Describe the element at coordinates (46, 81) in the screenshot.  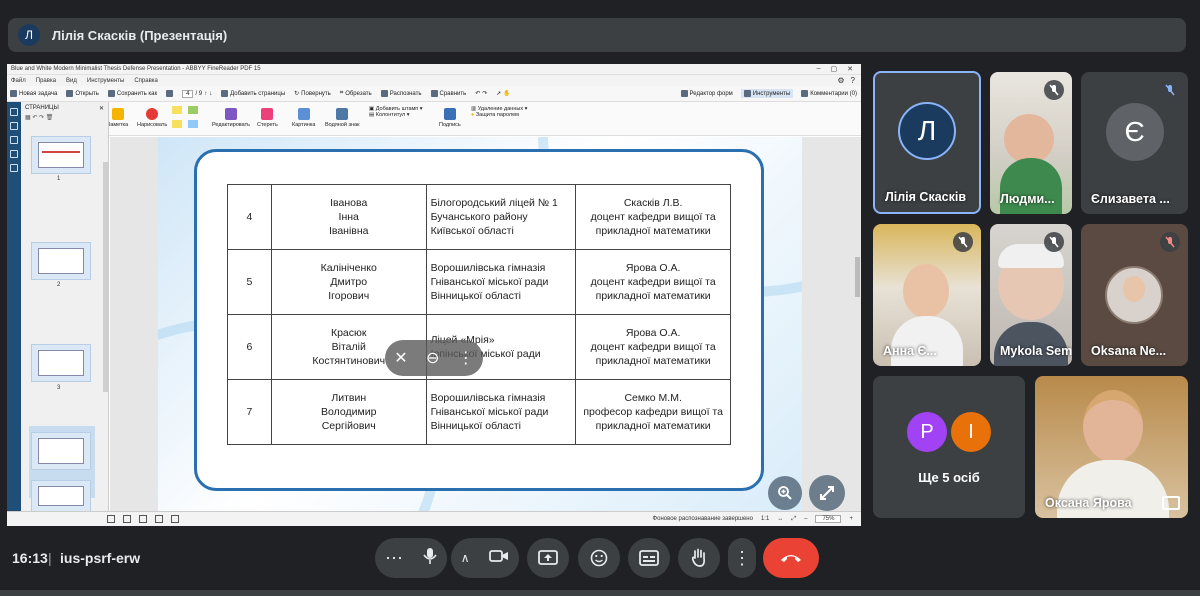
I see `menu-edit: Правка` at that location.